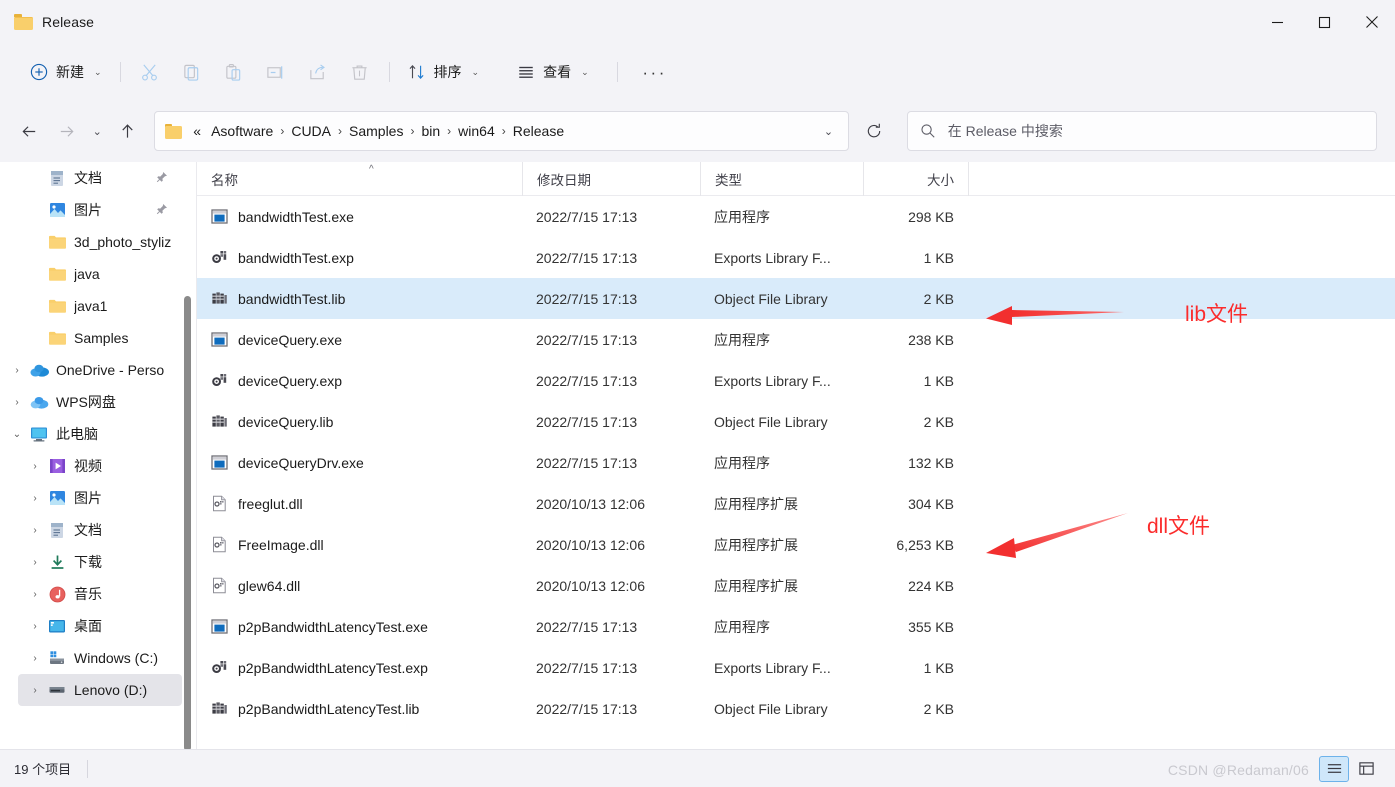 The height and width of the screenshot is (787, 1395). What do you see at coordinates (1005, 131) in the screenshot?
I see `search-input: 在 Release 中搜索` at bounding box center [1005, 131].